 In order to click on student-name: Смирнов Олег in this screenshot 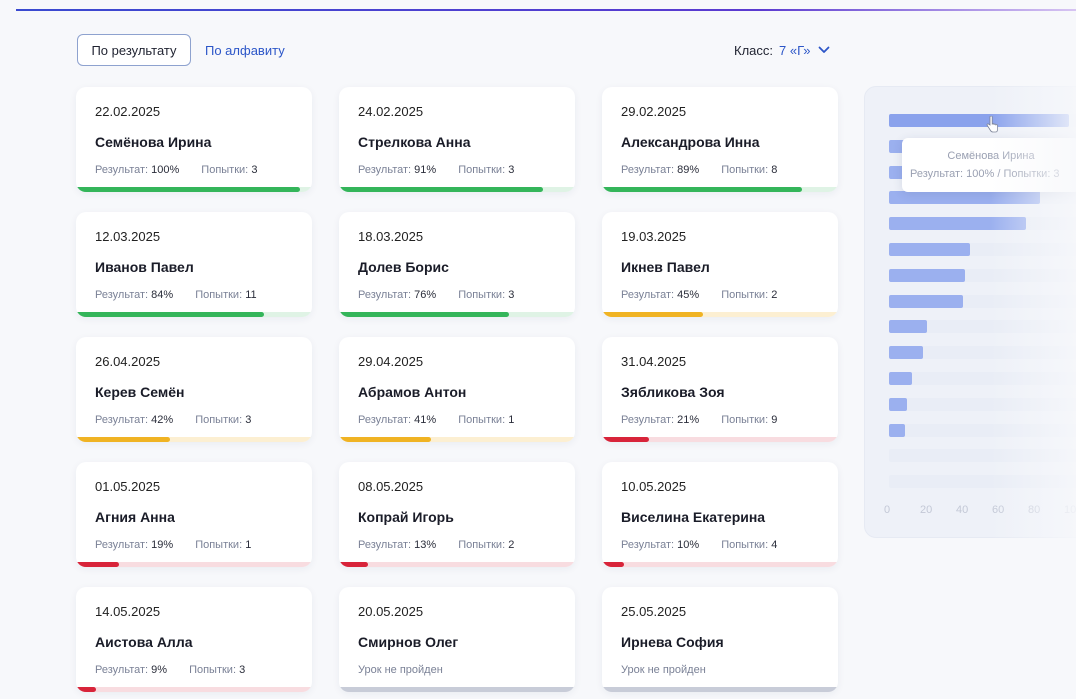, I will do `click(408, 642)`.